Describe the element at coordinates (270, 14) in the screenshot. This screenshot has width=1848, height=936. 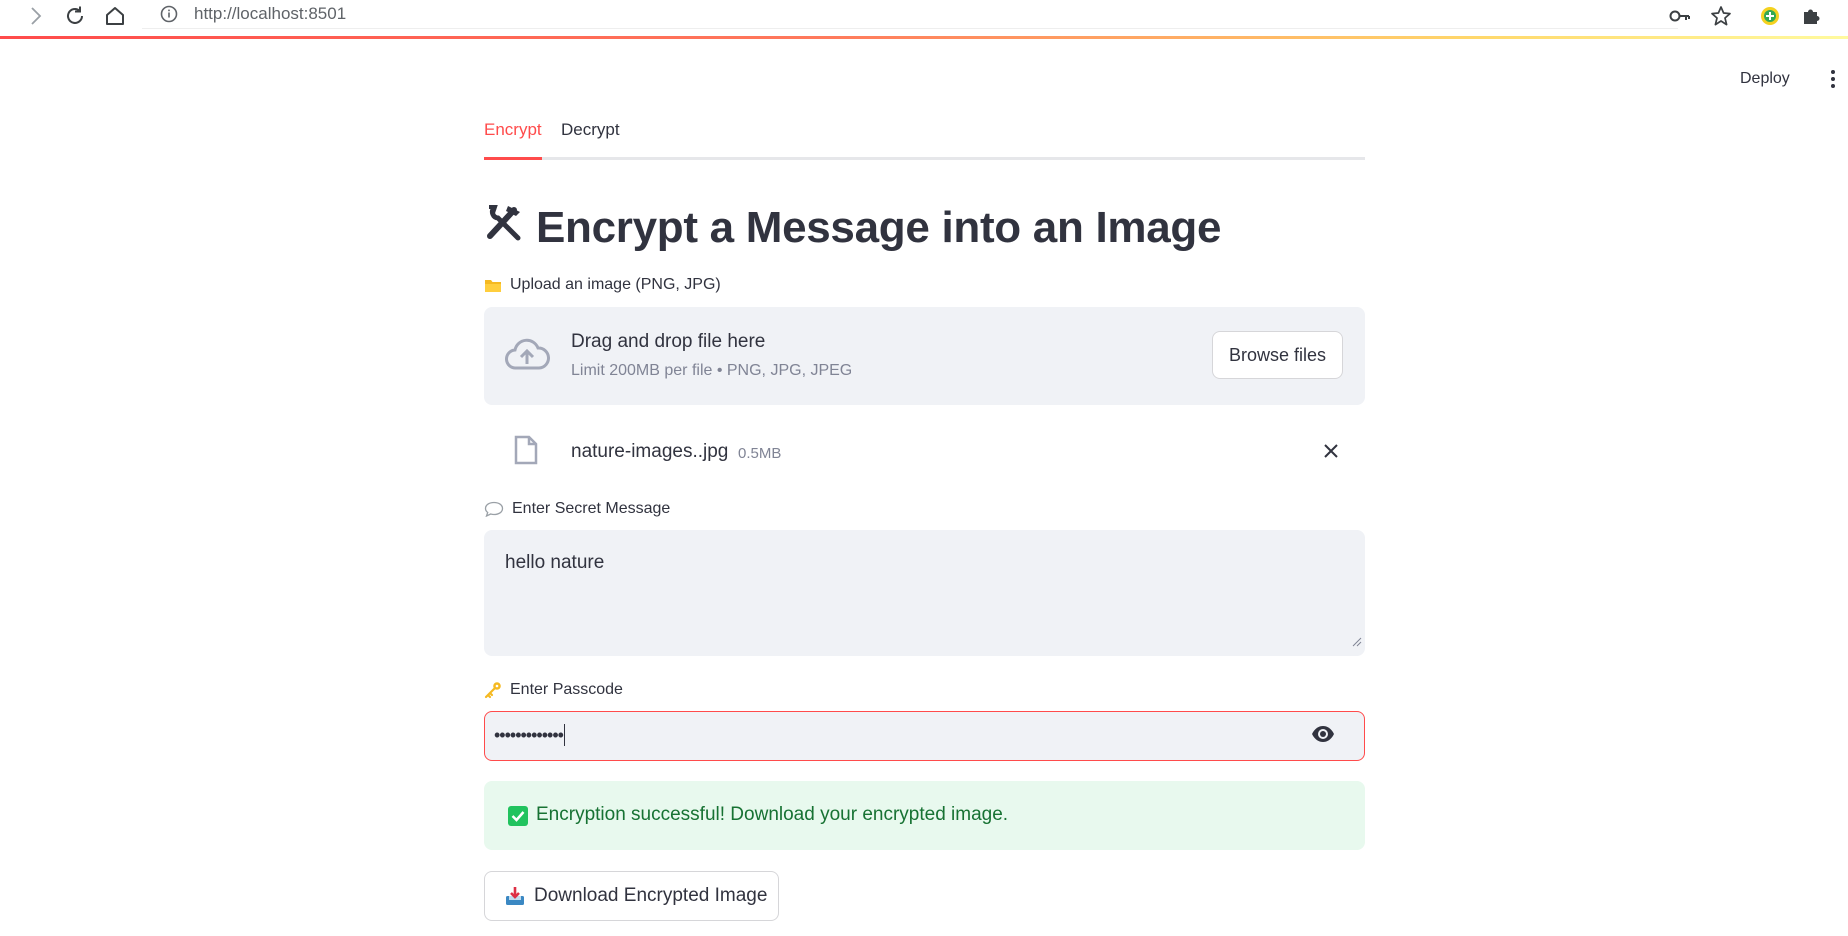
I see `url-text: http://localhost:8501` at that location.